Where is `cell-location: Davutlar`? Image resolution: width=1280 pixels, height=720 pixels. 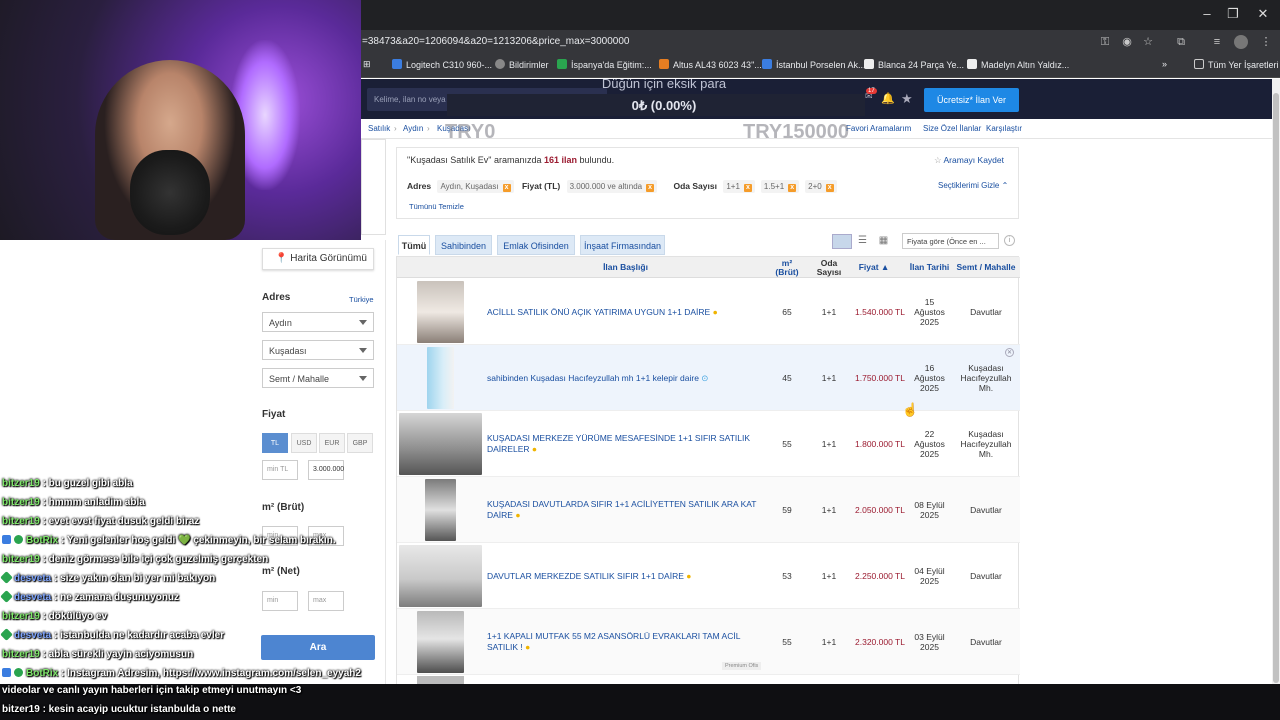 cell-location: Davutlar is located at coordinates (986, 642).